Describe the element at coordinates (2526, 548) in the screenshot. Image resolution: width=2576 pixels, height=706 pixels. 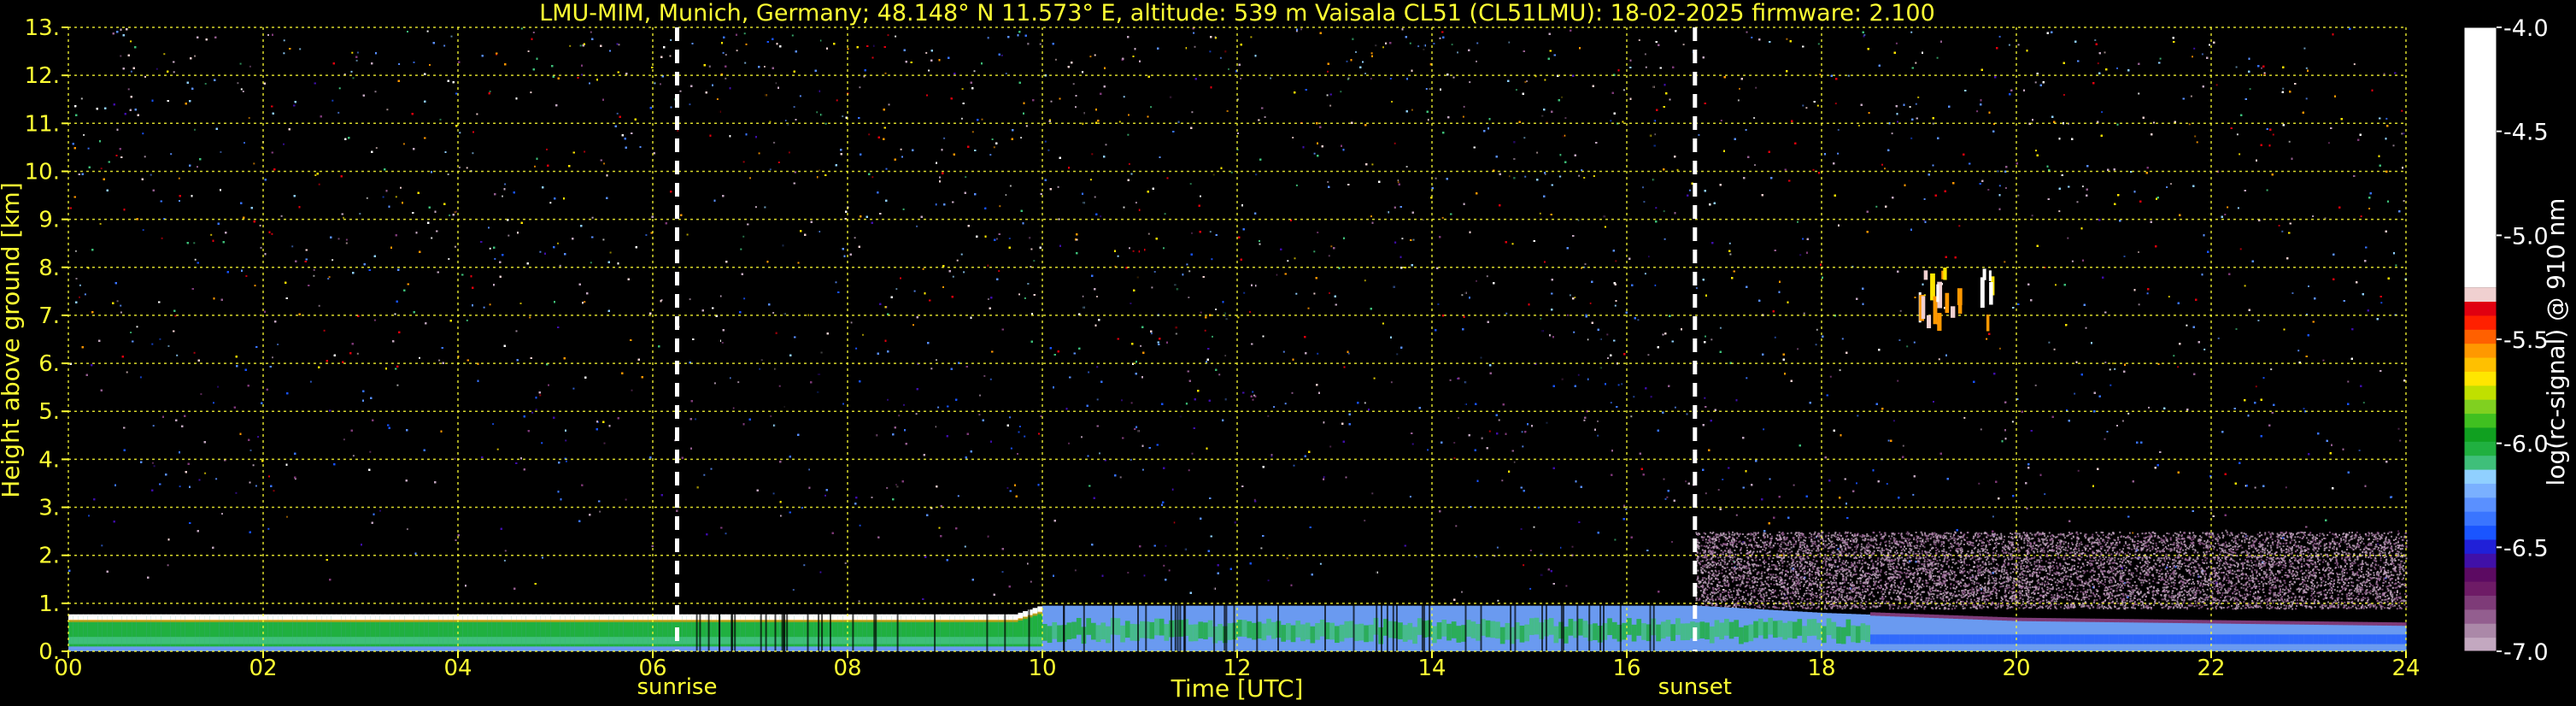
I see `colorbar-tick-label: -6.5` at that location.